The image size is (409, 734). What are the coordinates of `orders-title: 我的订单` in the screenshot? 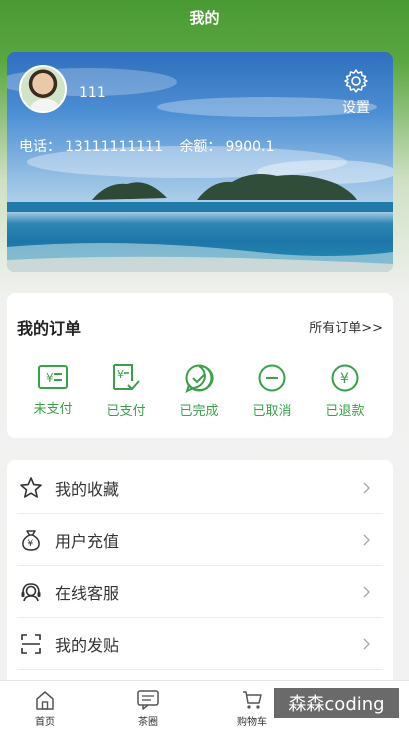 It's located at (49, 328).